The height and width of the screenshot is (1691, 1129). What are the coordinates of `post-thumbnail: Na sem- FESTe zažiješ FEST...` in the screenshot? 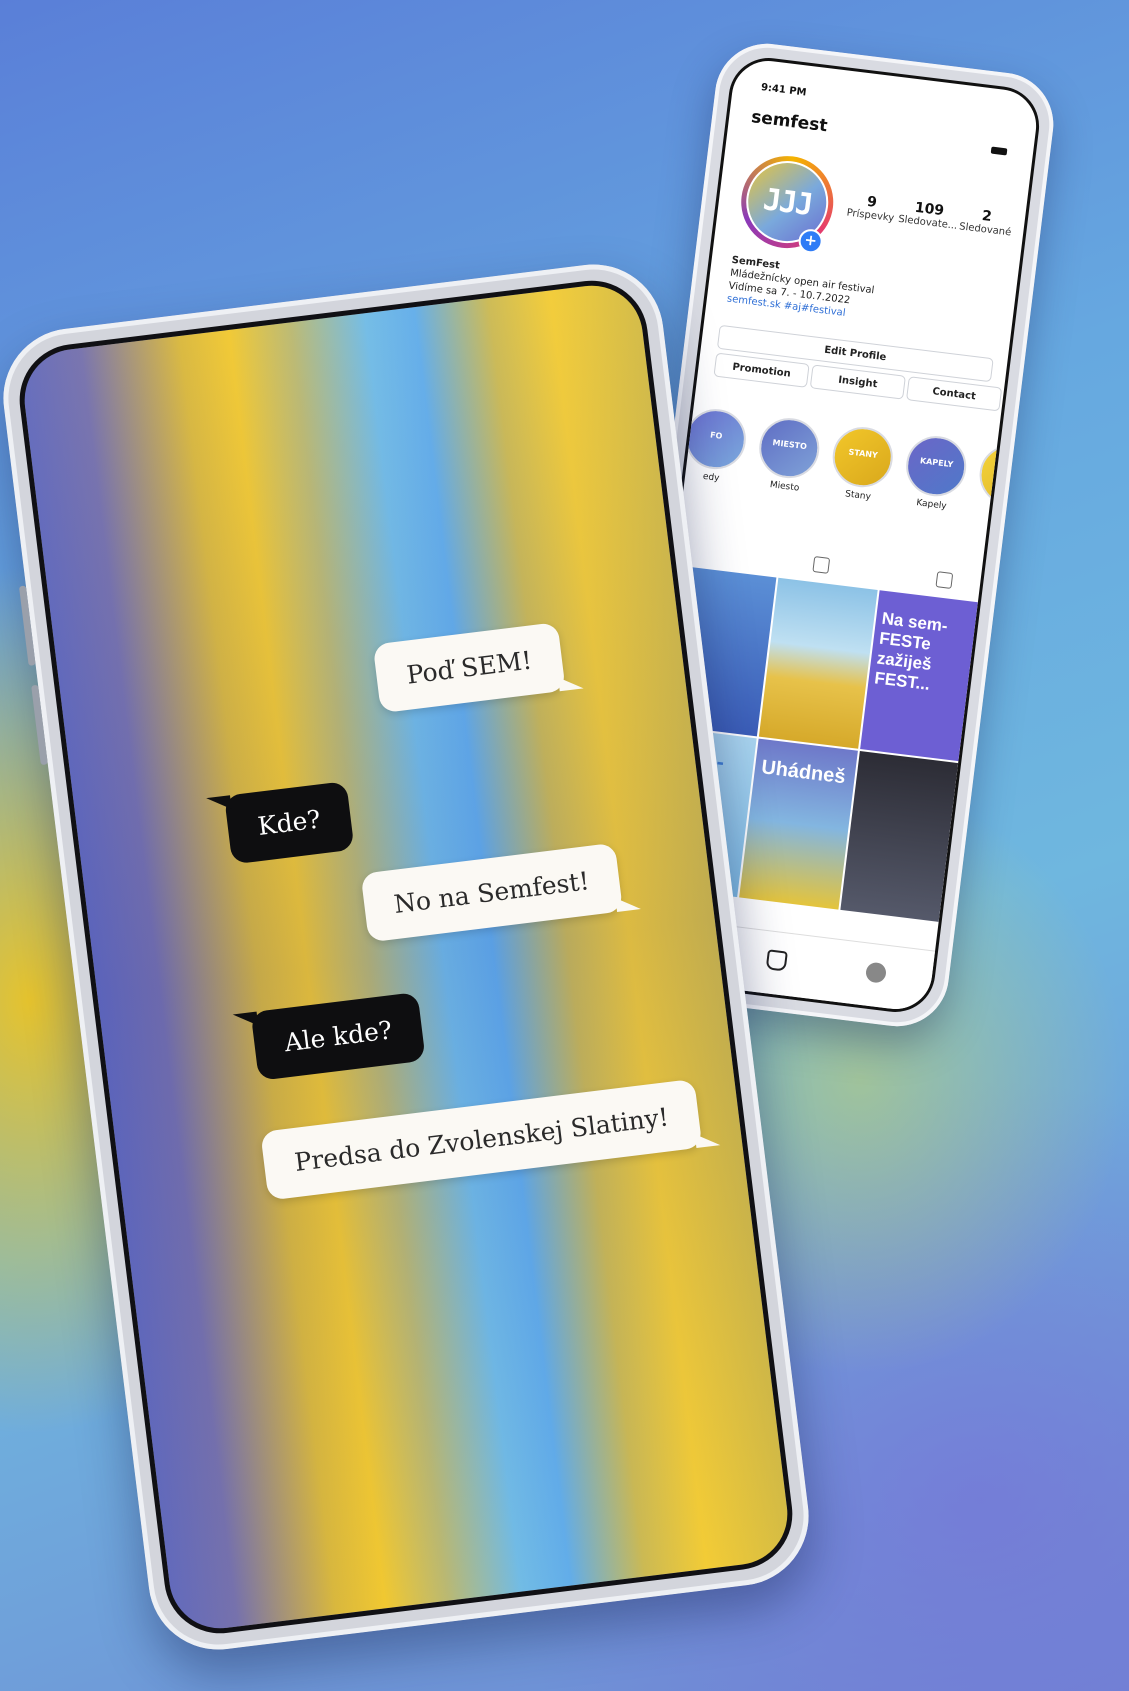 It's located at (918, 676).